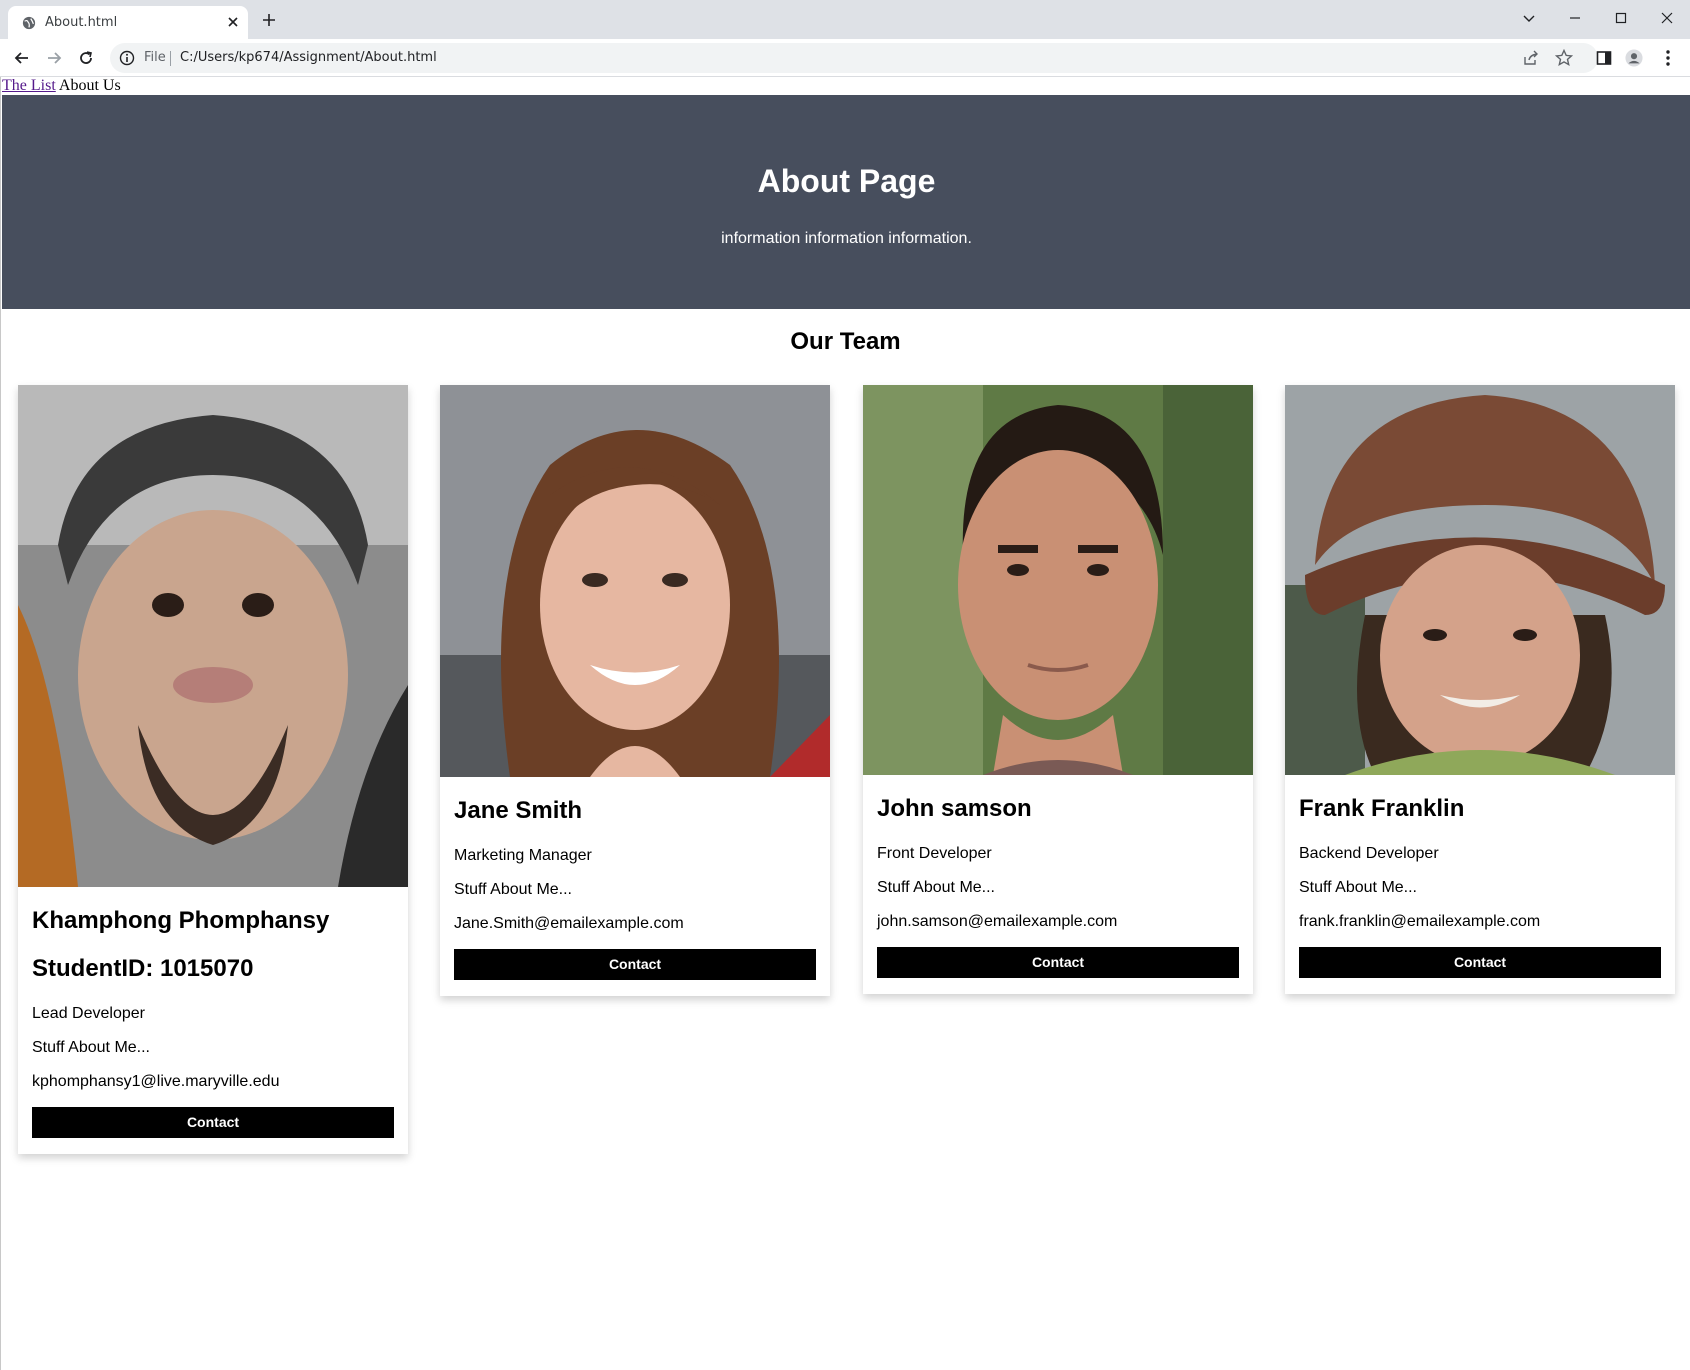 The height and width of the screenshot is (1370, 1690). I want to click on nav-item-about-us: About Us, so click(89, 85).